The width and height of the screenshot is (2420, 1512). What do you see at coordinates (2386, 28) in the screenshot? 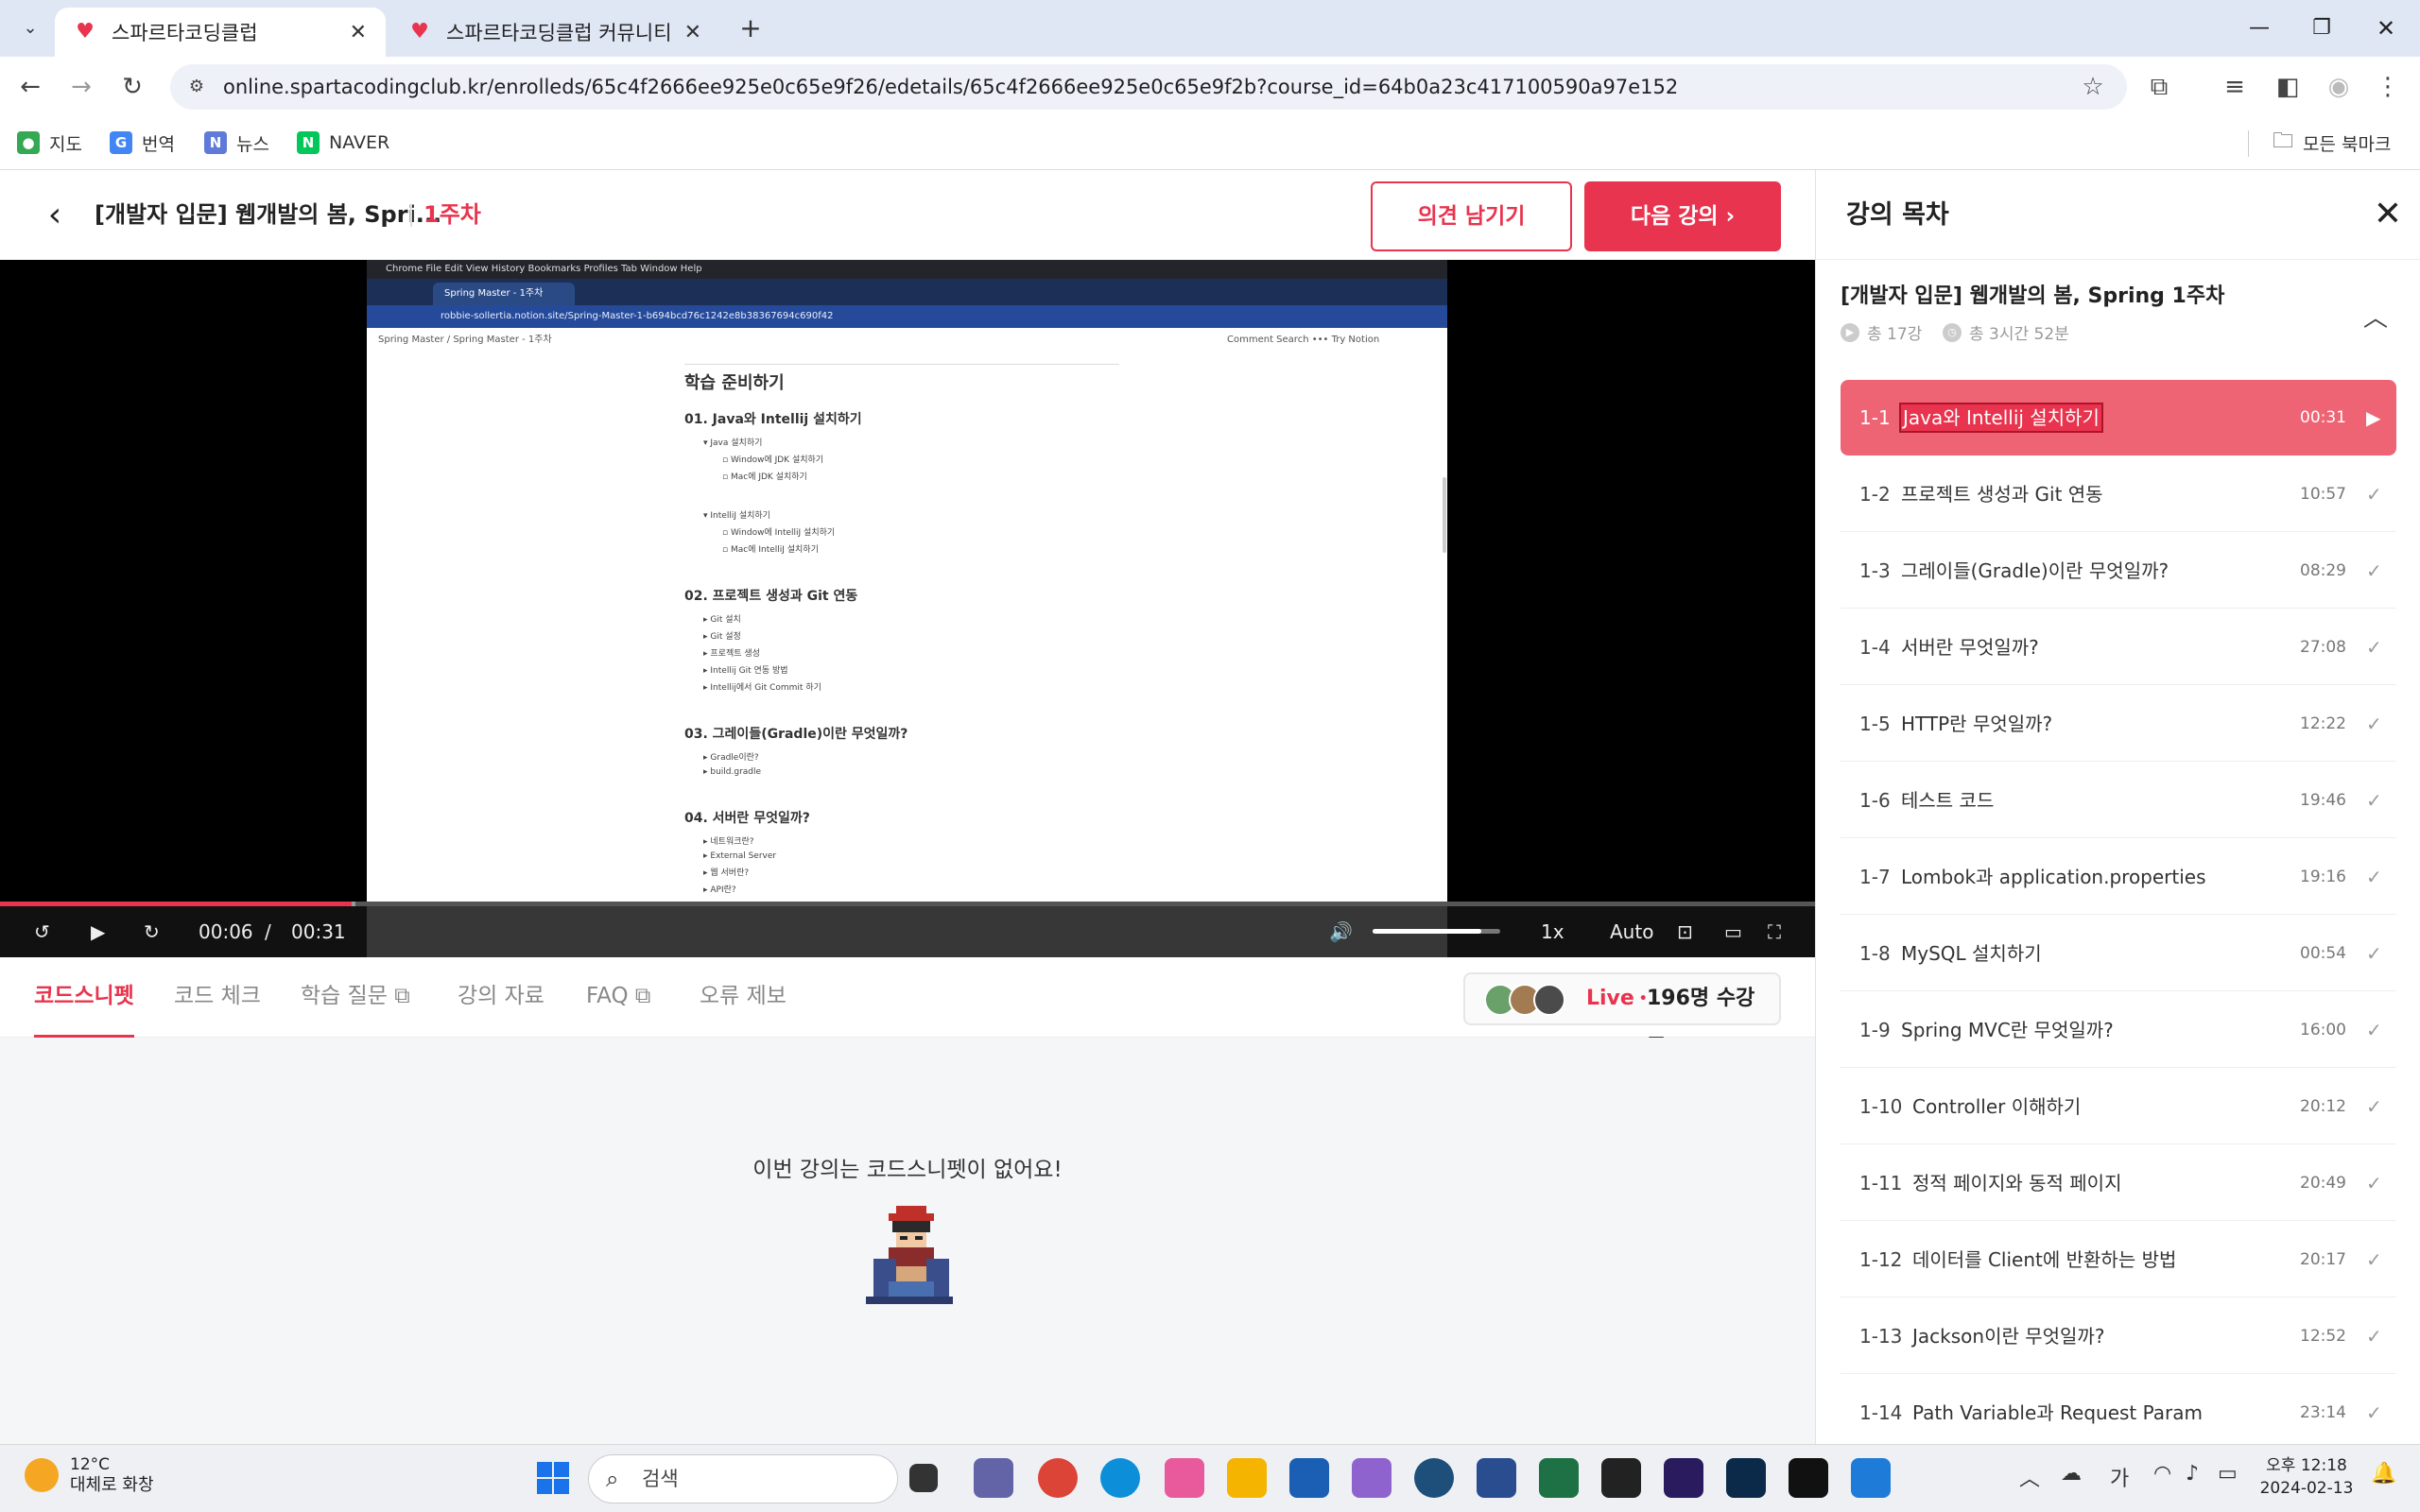
I see `window-close-icon: ✕` at bounding box center [2386, 28].